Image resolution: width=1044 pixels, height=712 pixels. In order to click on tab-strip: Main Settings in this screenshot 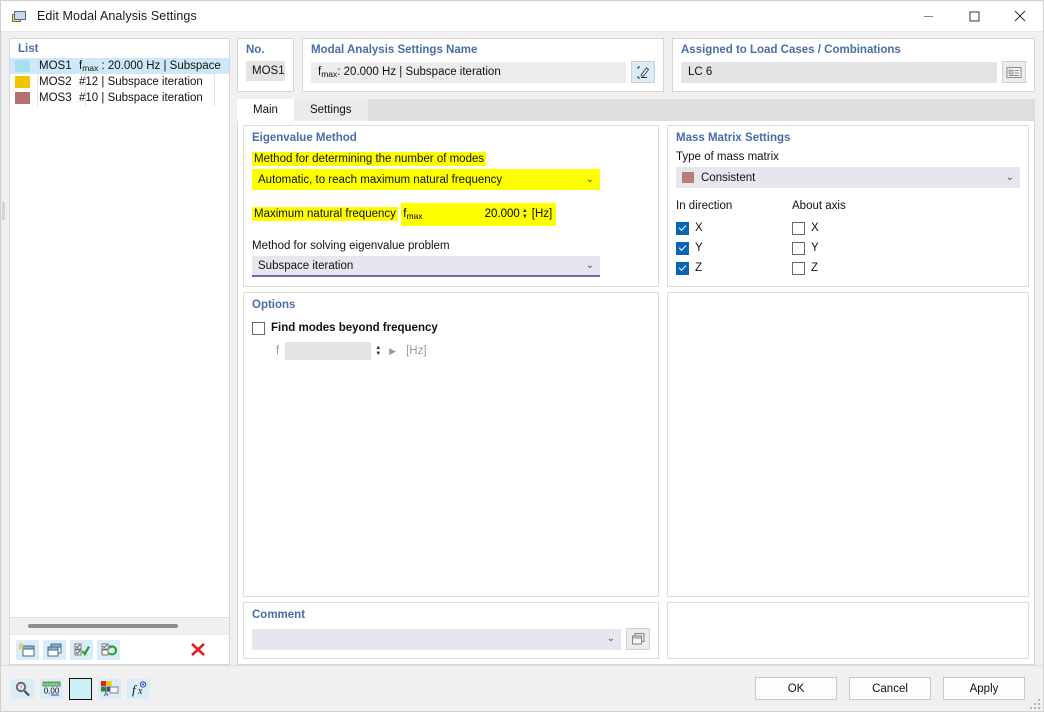, I will do `click(636, 110)`.